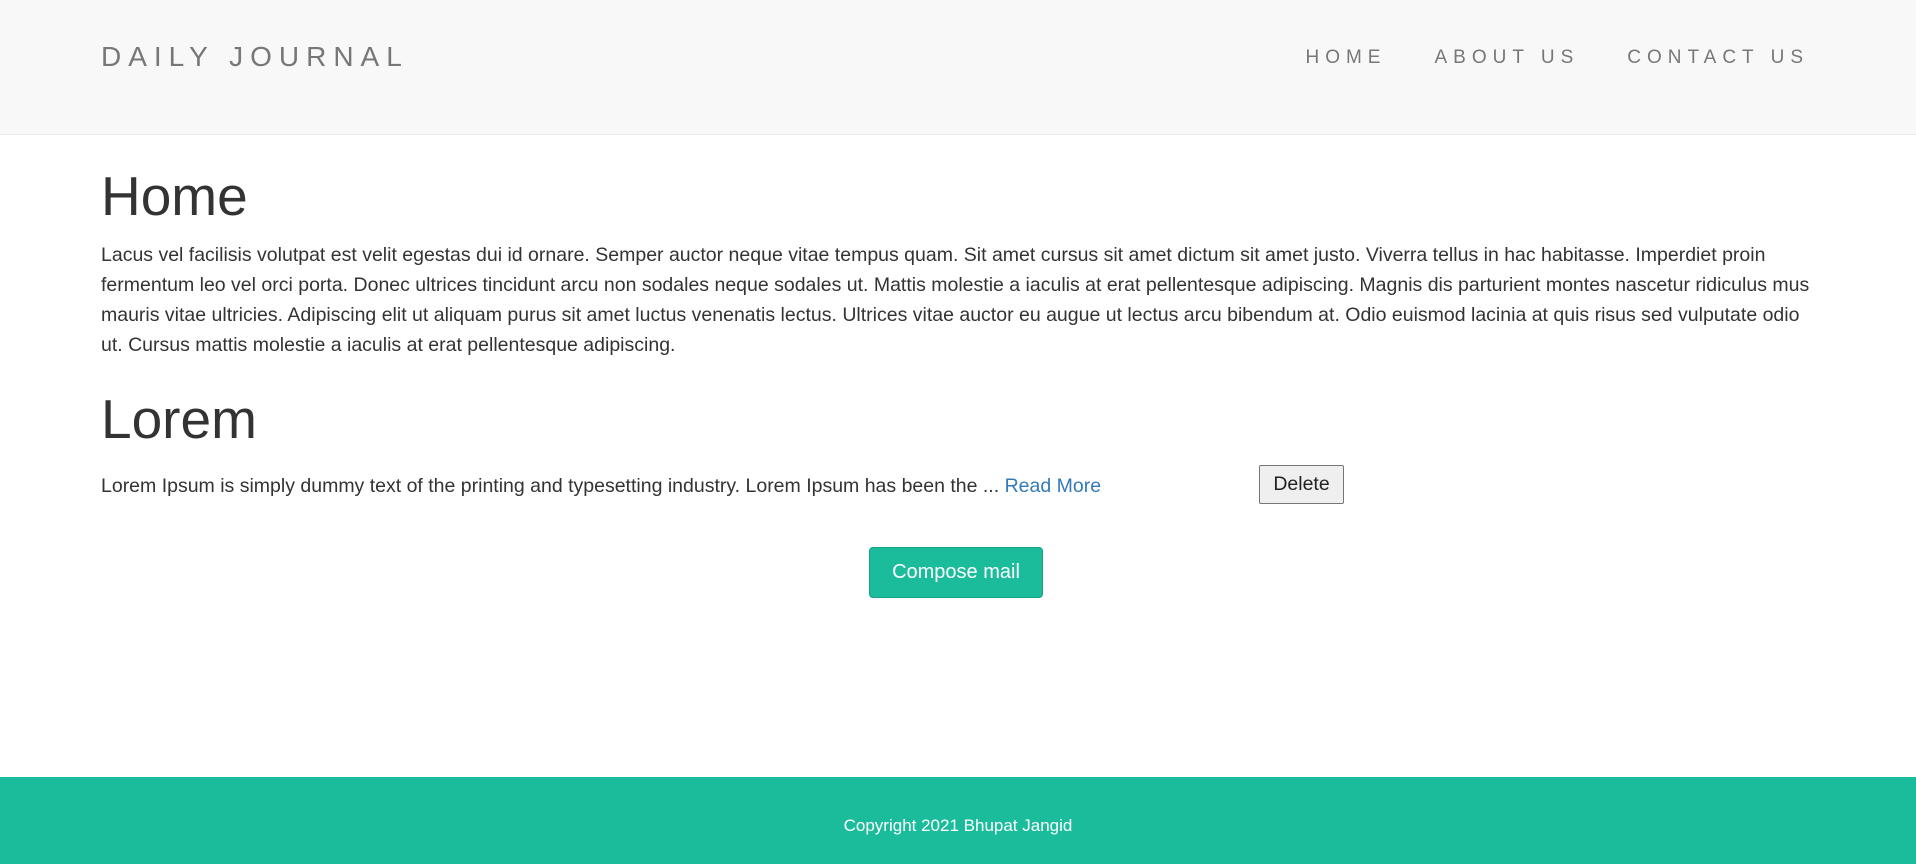 The height and width of the screenshot is (864, 1916). Describe the element at coordinates (1506, 58) in the screenshot. I see `nav-link-about-us: ABOUT US` at that location.